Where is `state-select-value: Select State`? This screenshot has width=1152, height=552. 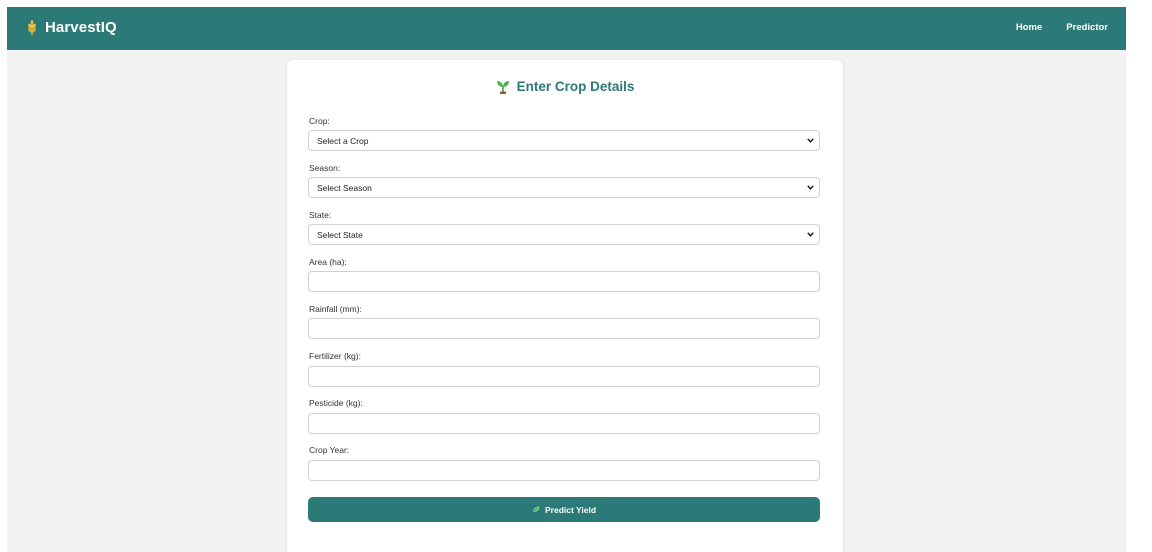 state-select-value: Select State is located at coordinates (340, 235).